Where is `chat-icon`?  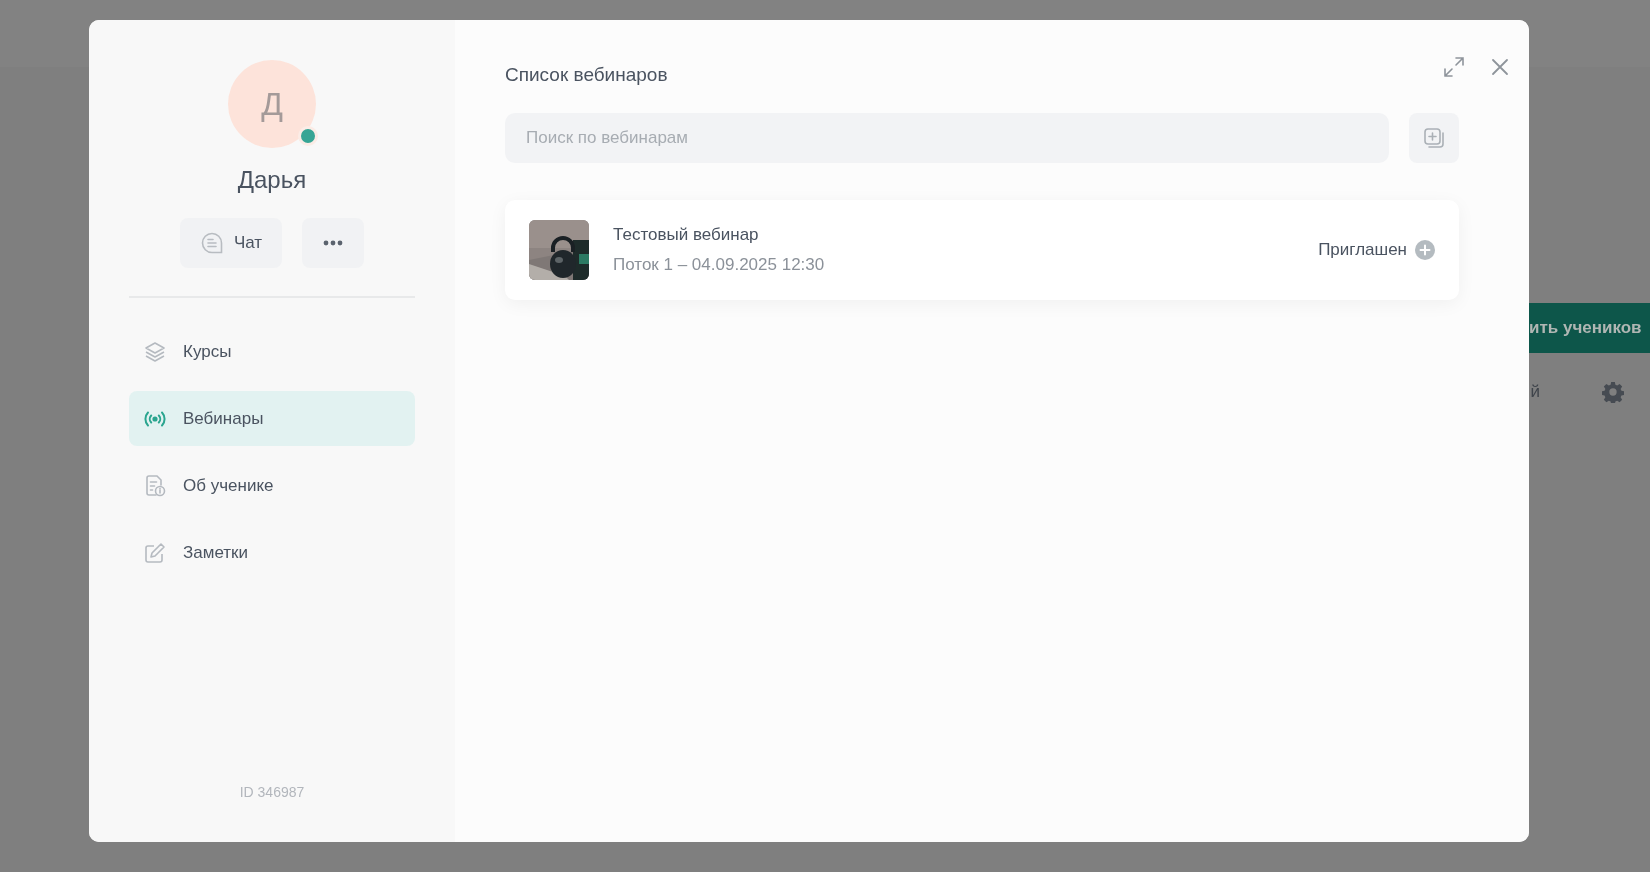
chat-icon is located at coordinates (211, 243).